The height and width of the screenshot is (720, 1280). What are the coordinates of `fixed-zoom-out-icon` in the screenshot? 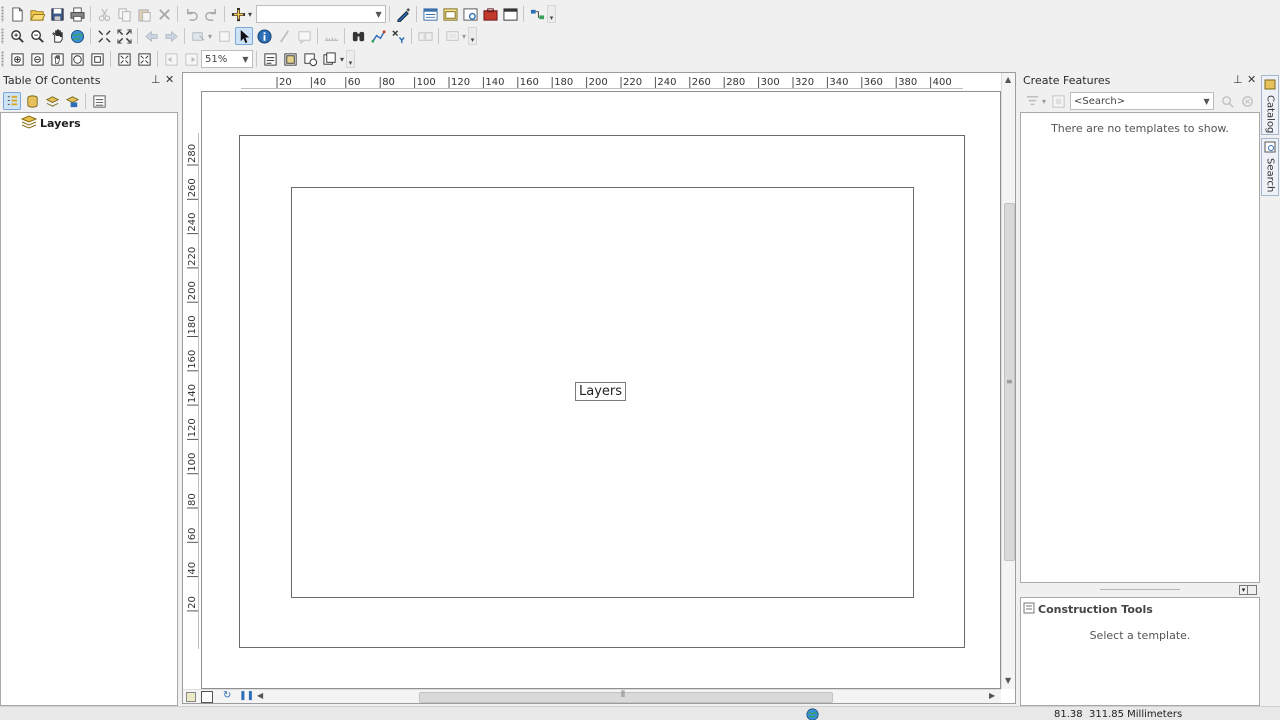 It's located at (124, 36).